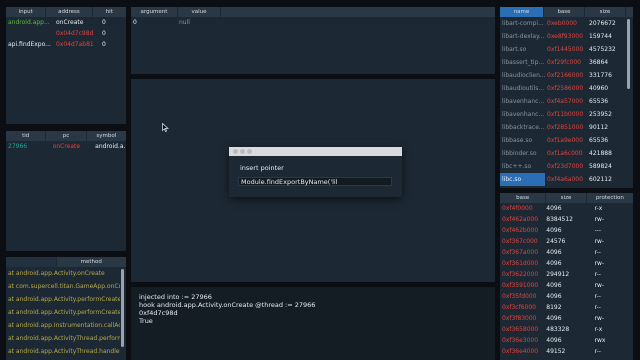 The height and width of the screenshot is (360, 640). Describe the element at coordinates (75, 44) in the screenshot. I see `hook-address: 0x04d7ab81` at that location.